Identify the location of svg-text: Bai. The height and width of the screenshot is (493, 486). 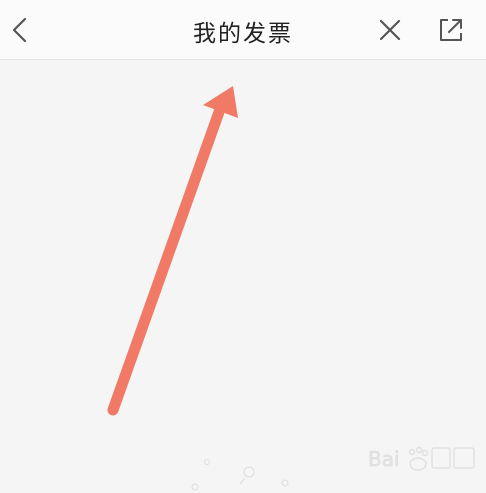
(384, 459).